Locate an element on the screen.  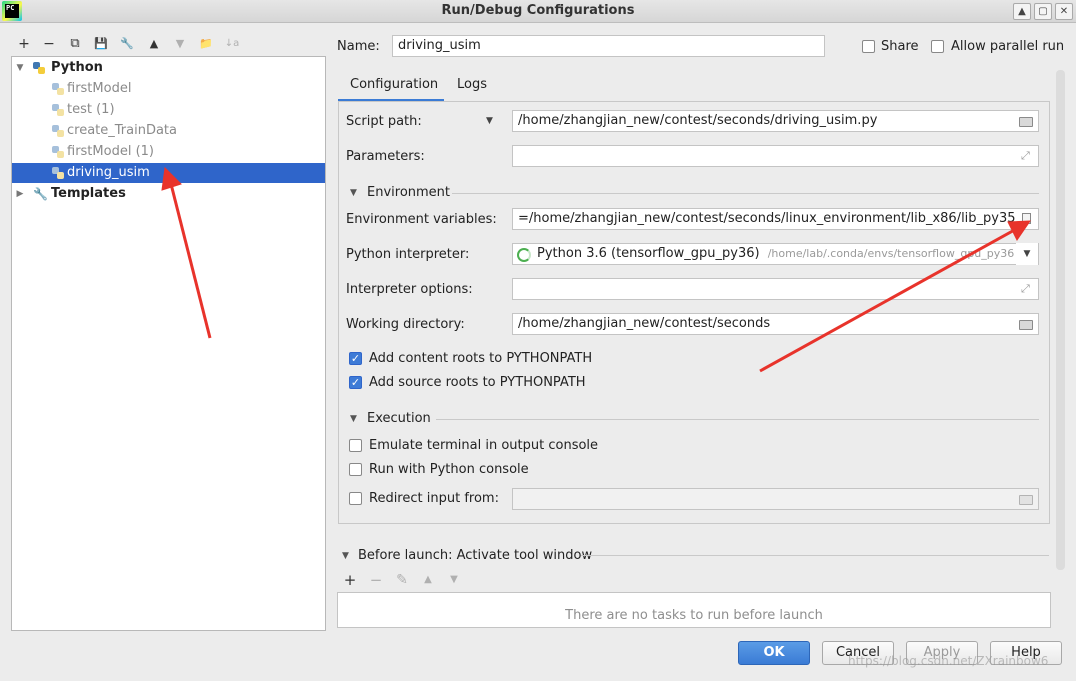
annotation-arrowhead is located at coordinates (171, 178).